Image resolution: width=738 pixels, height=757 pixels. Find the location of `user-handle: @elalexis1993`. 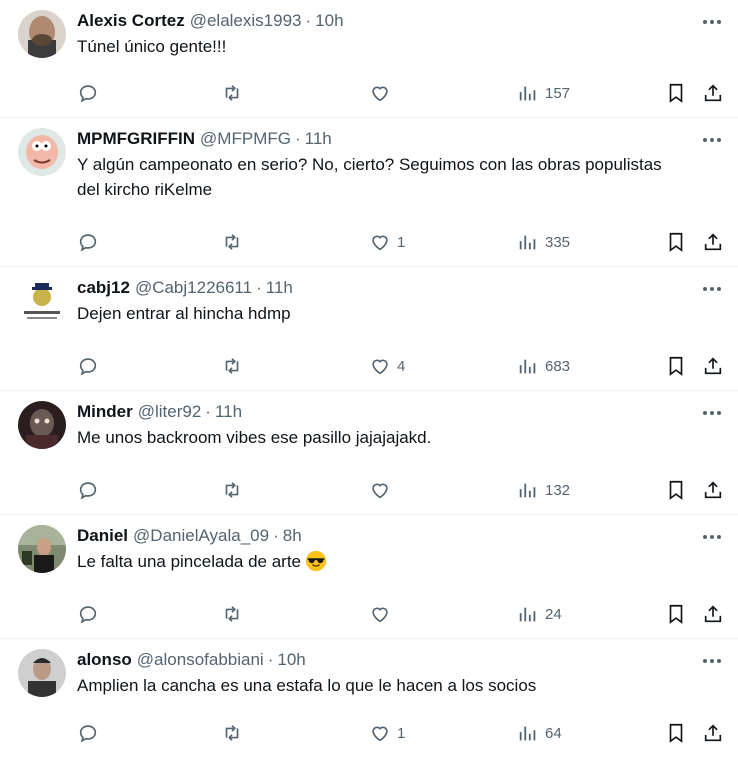

user-handle: @elalexis1993 is located at coordinates (246, 20).